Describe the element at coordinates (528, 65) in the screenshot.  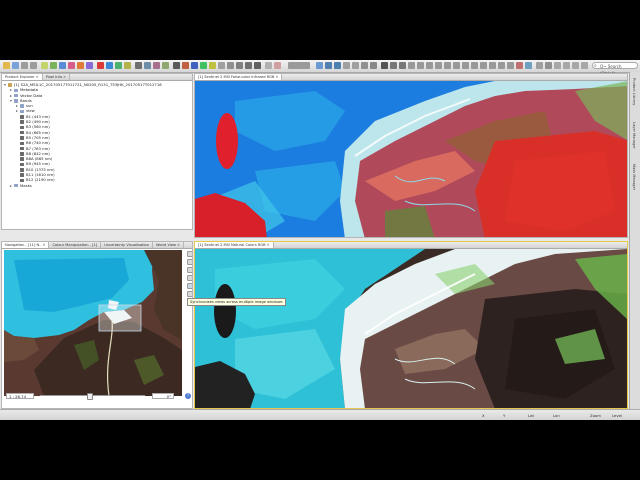
I see `help-icon` at that location.